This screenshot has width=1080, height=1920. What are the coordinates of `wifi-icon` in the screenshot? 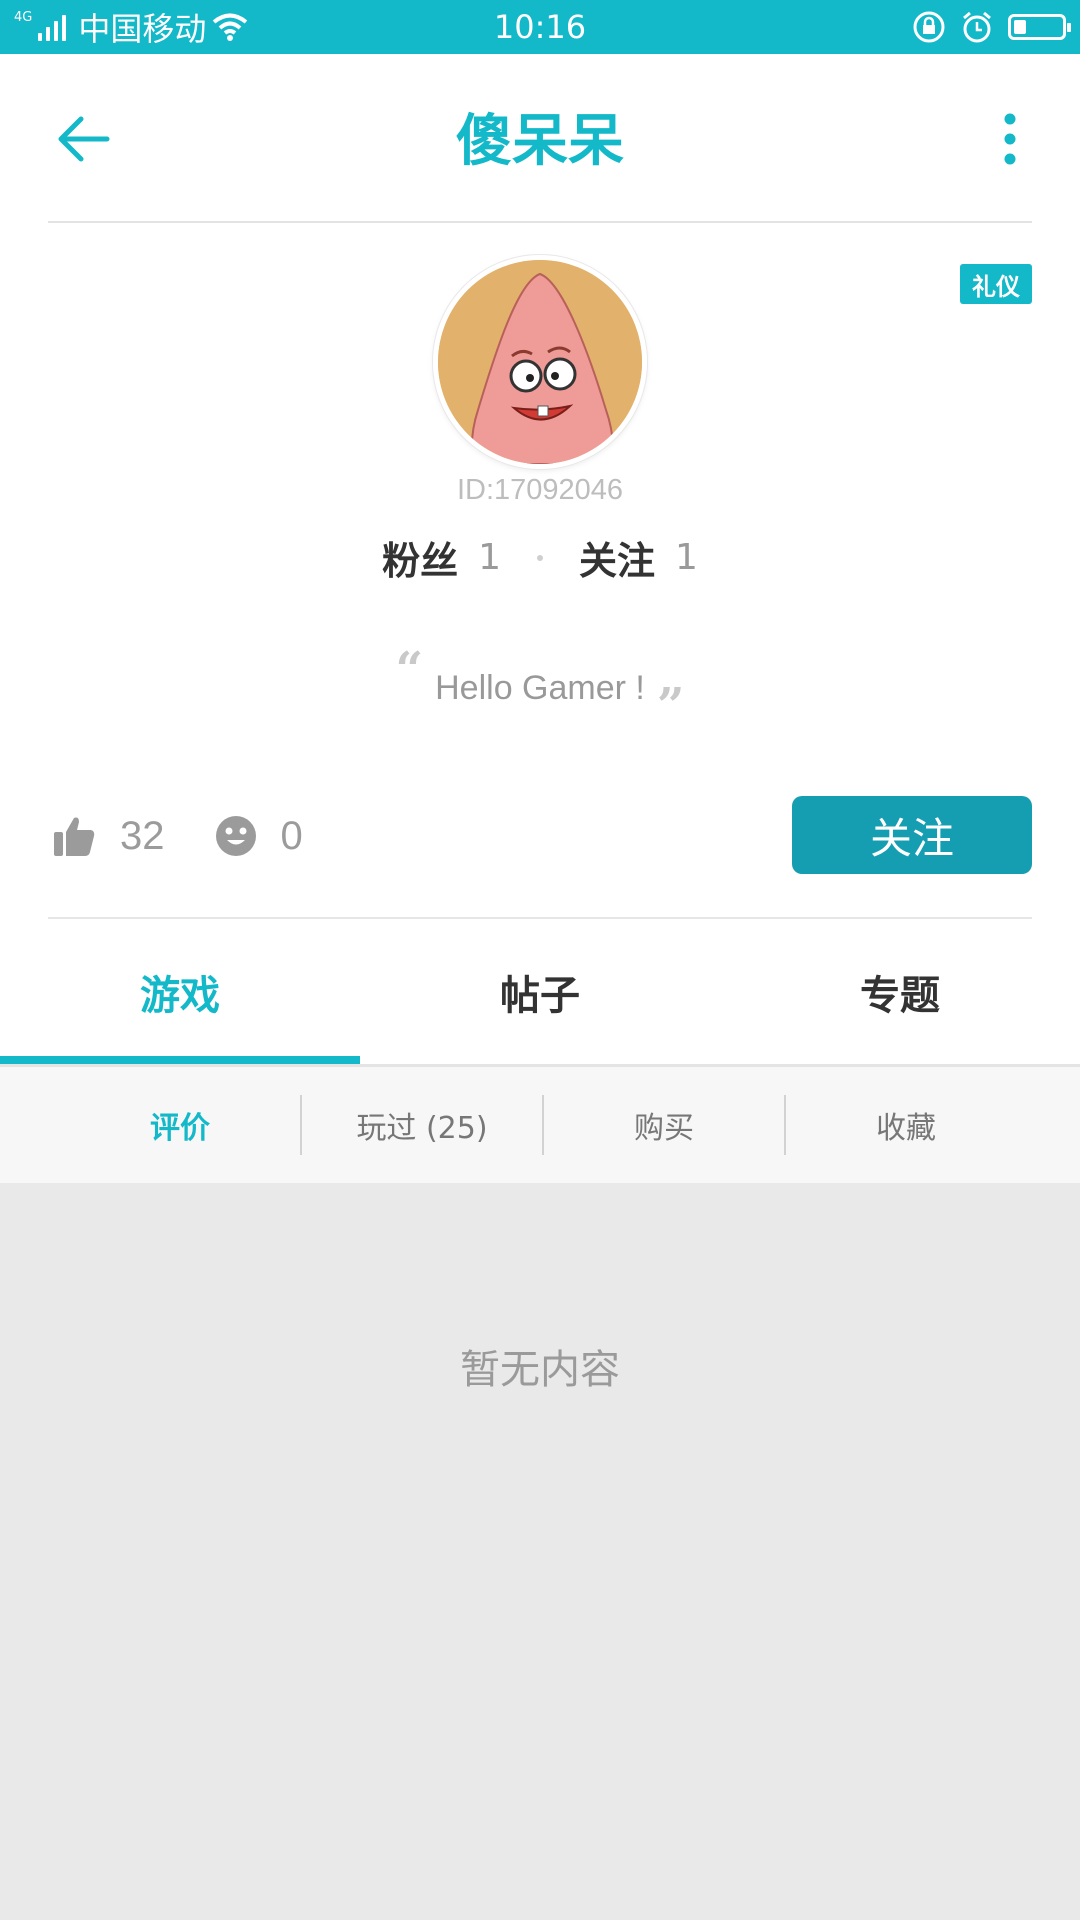 It's located at (230, 27).